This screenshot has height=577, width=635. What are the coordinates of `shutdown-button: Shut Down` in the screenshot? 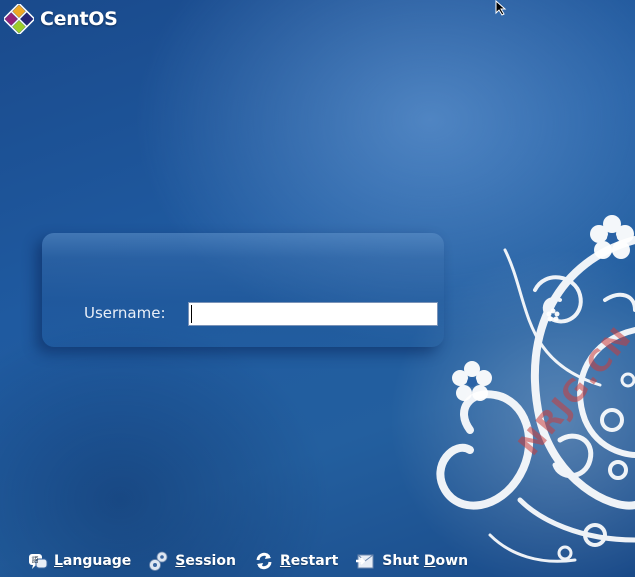 It's located at (411, 561).